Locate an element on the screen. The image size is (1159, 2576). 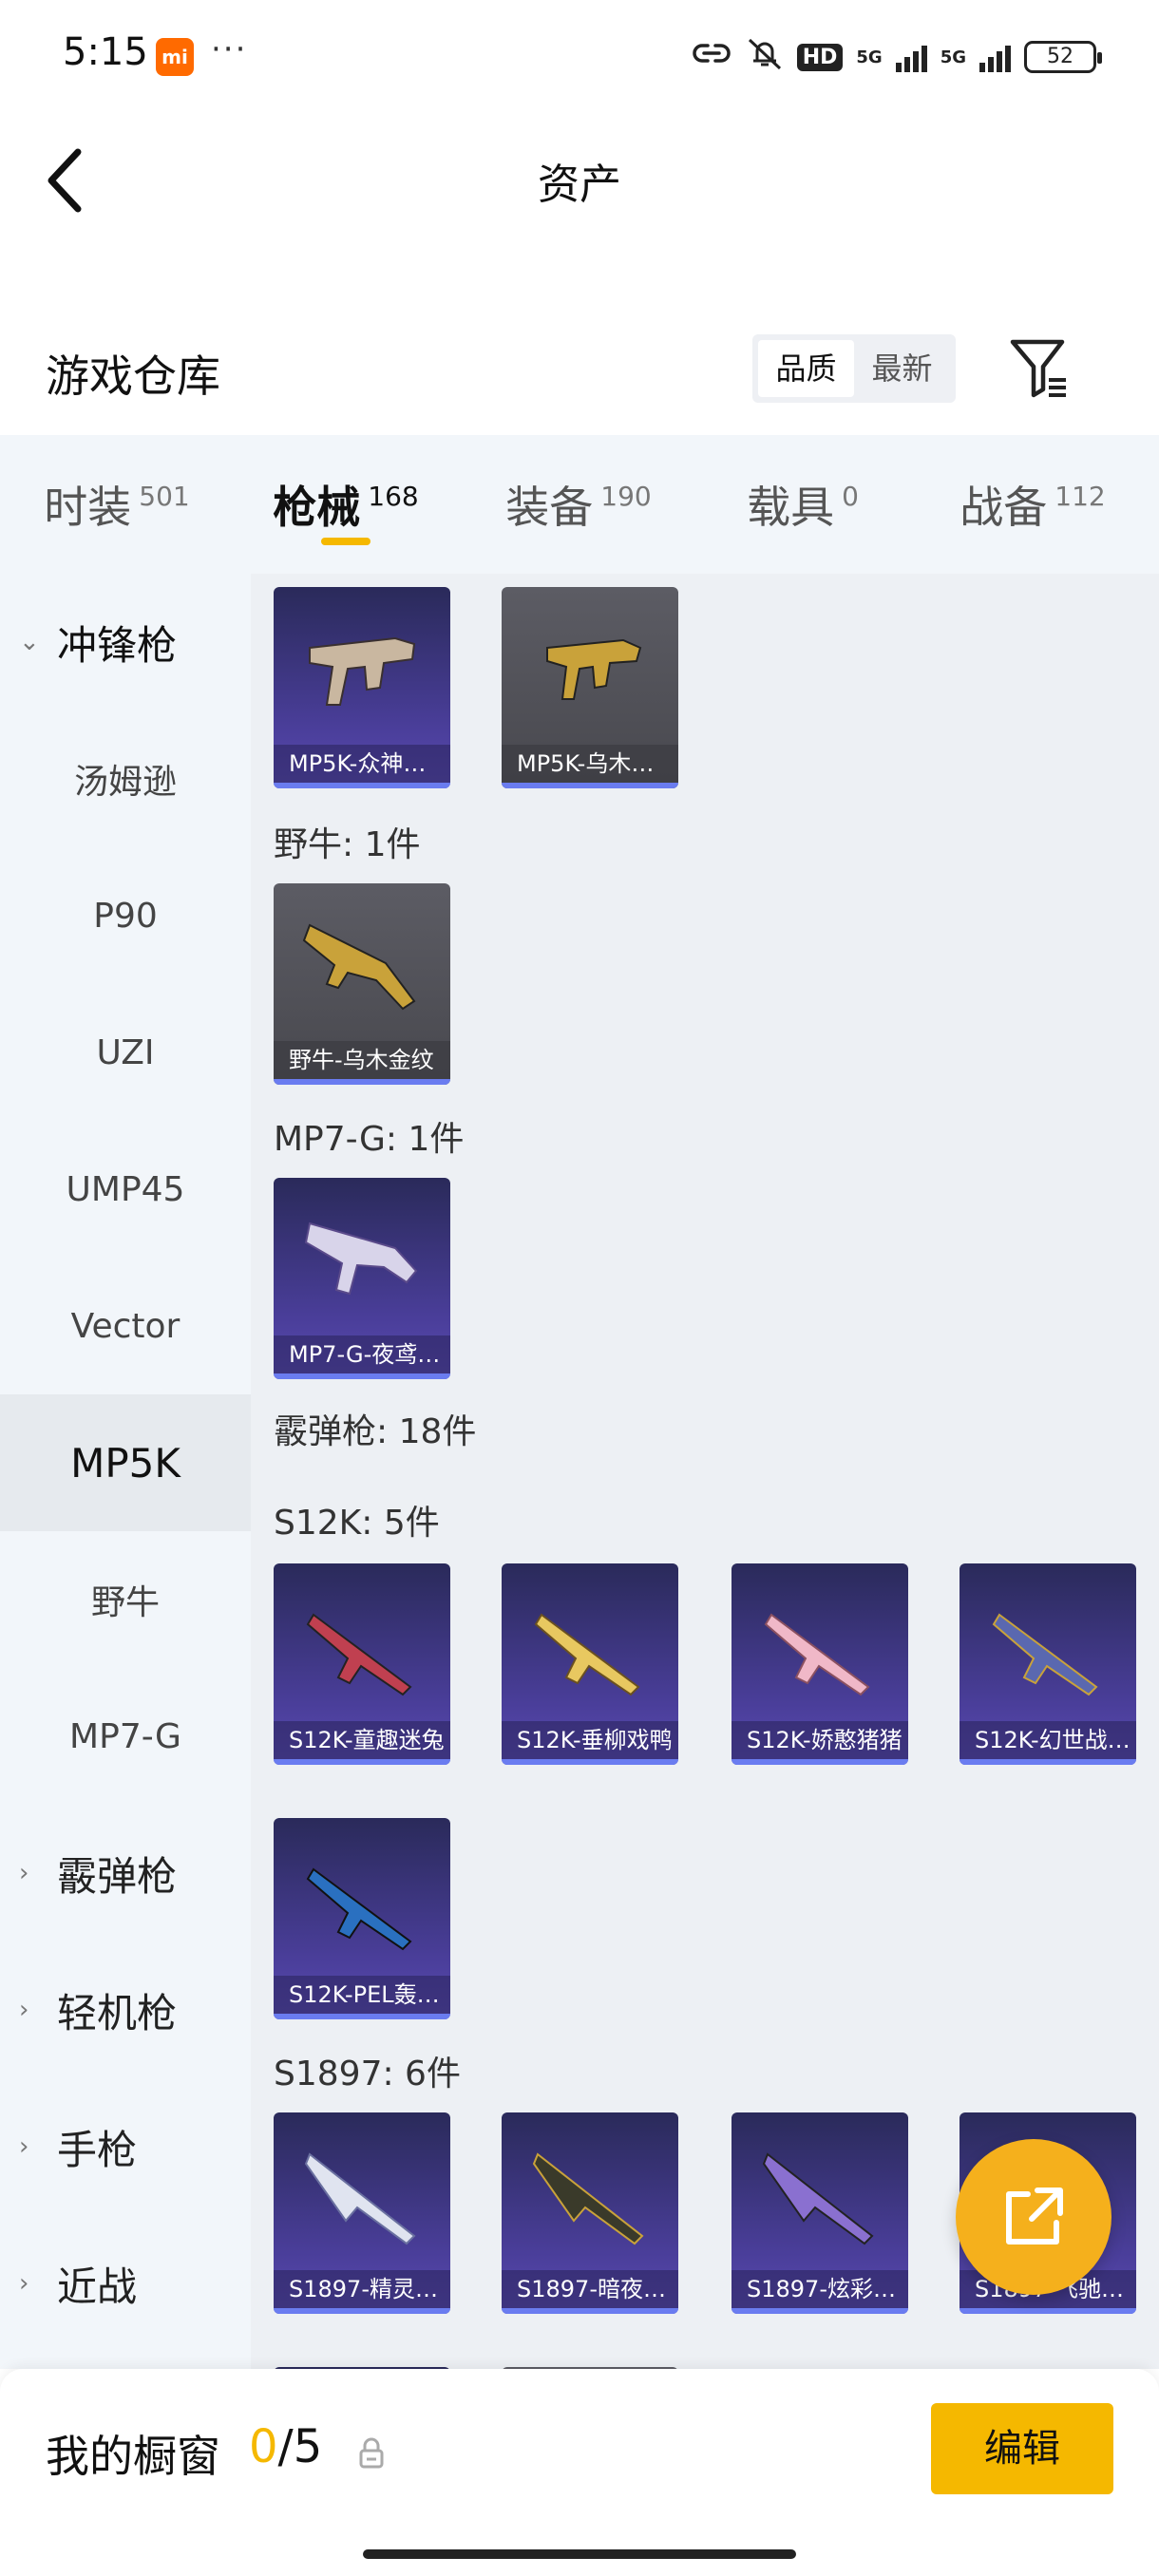
tab-equipment: 装备 190 is located at coordinates (578, 505).